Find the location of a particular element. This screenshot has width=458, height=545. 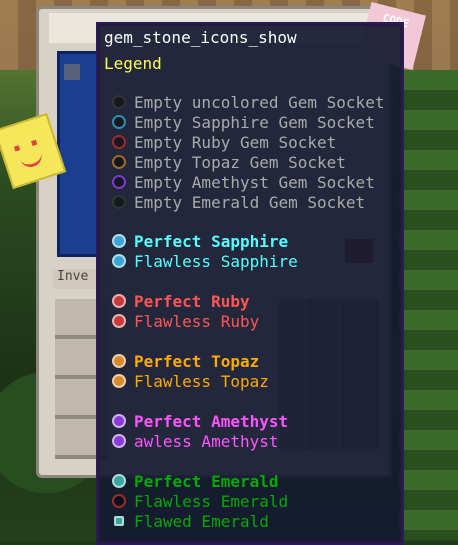

gem-list-item: Flawless Topaz is located at coordinates (190, 381).